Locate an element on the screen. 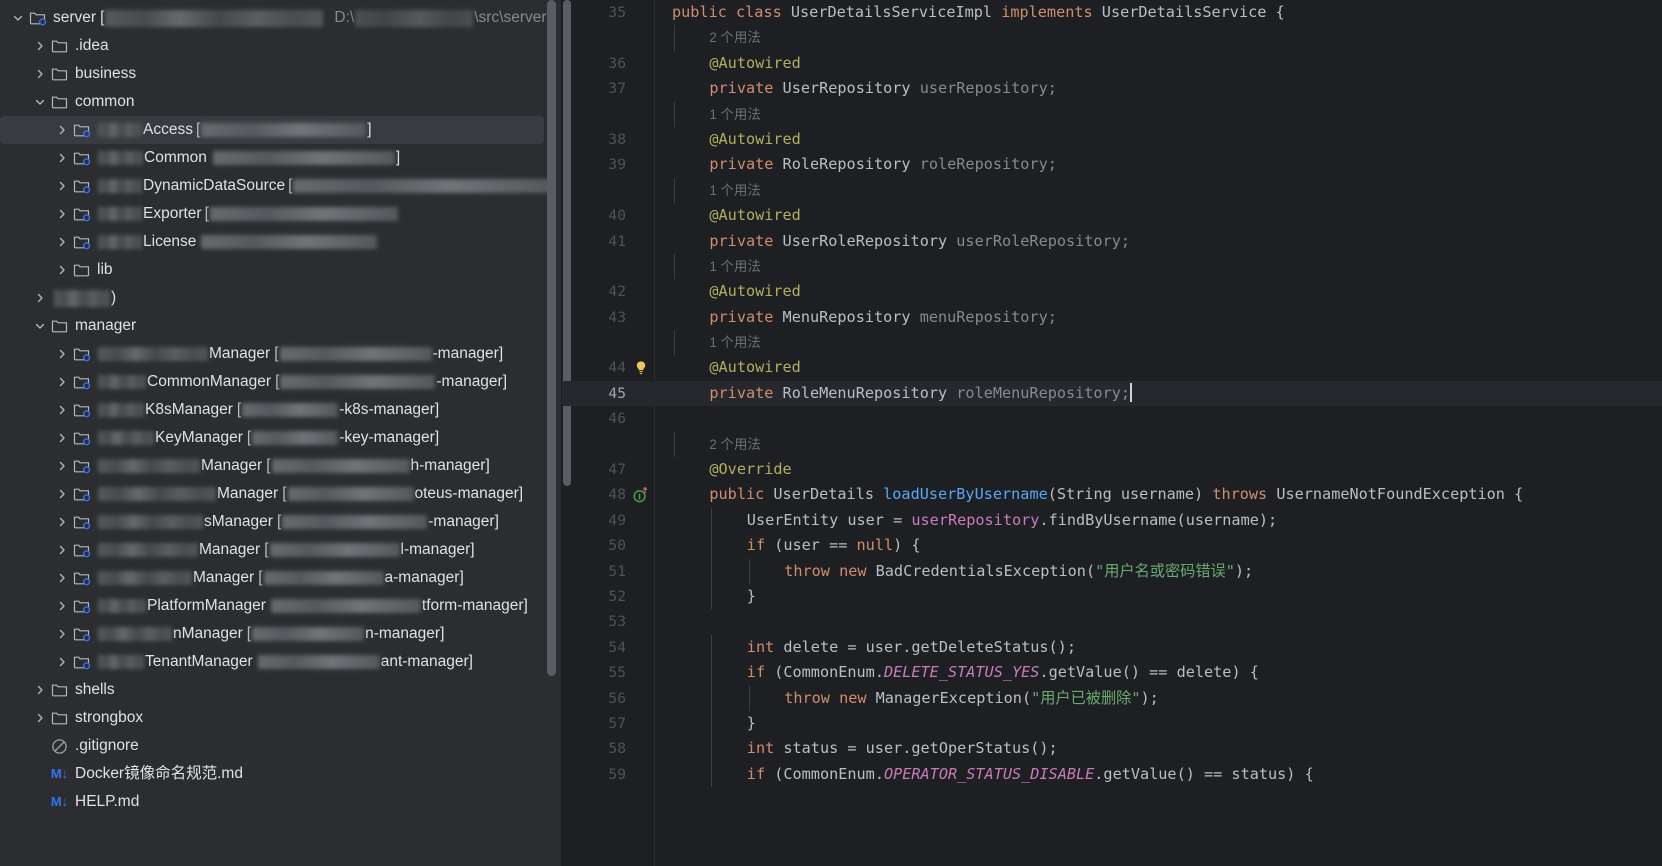 The height and width of the screenshot is (866, 1662). line-number: 42 is located at coordinates (594, 291).